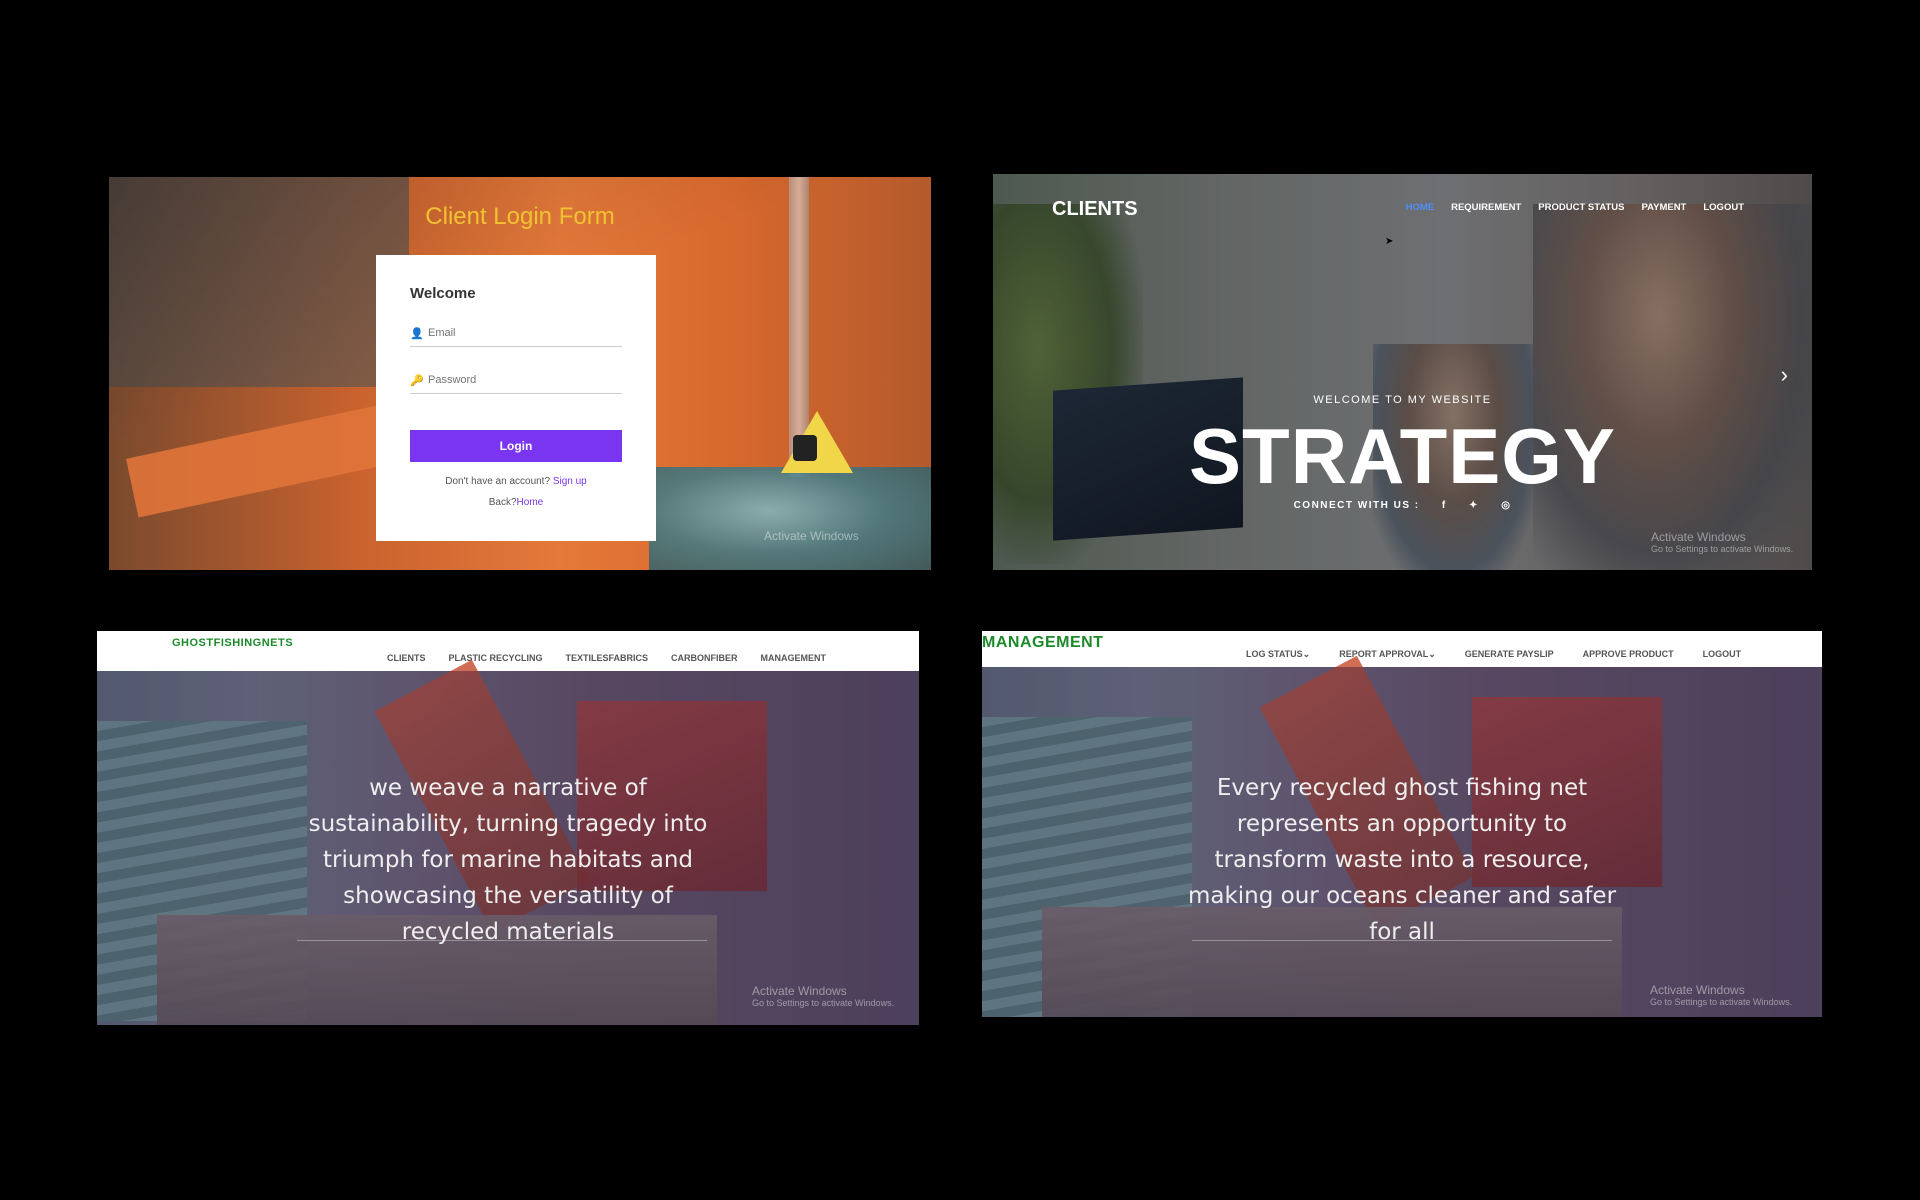 The image size is (1920, 1200). I want to click on password-input, so click(518, 380).